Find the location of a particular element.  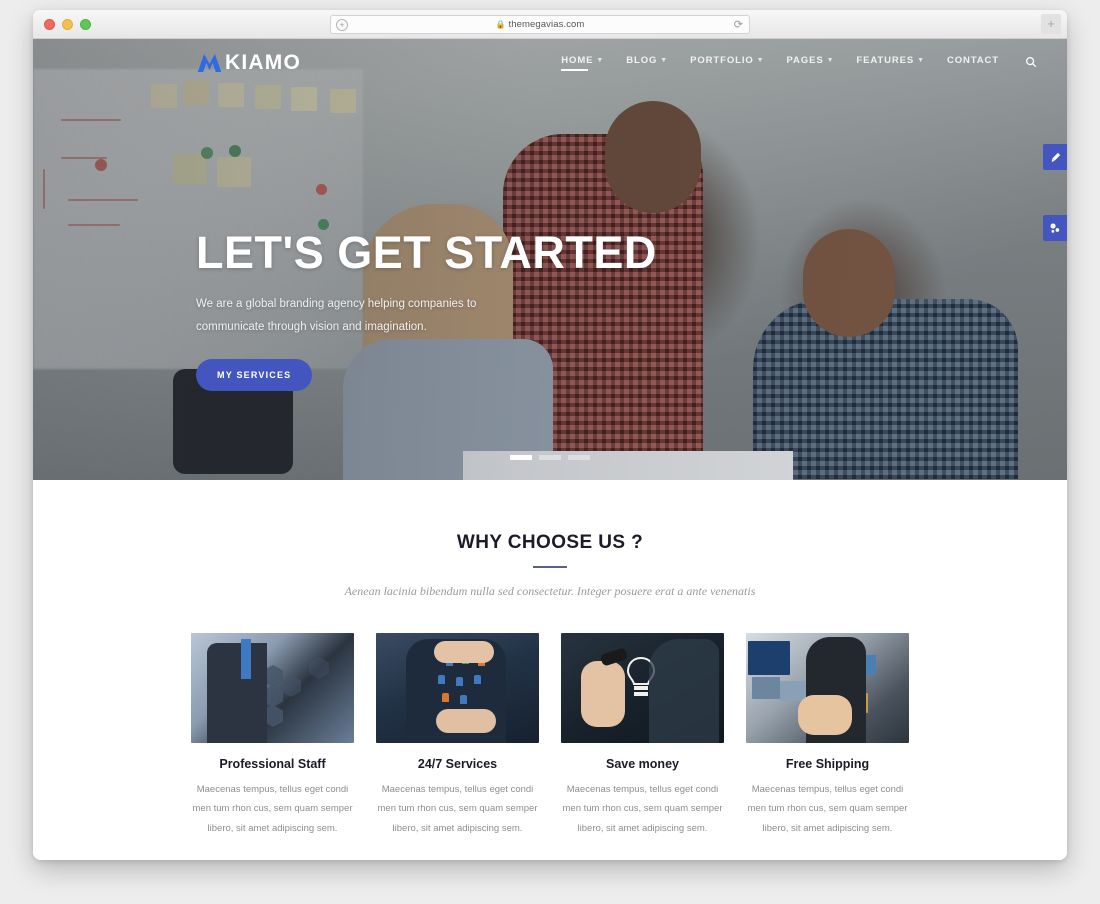

theme-customizer-button is located at coordinates (1055, 157).